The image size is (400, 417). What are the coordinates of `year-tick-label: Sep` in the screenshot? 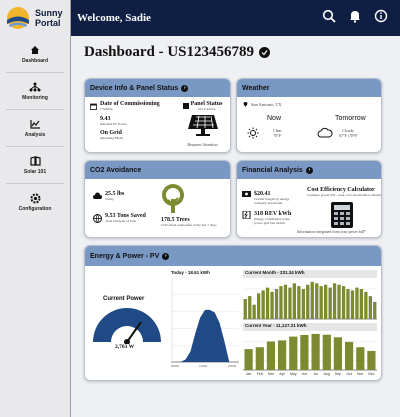 It's located at (338, 374).